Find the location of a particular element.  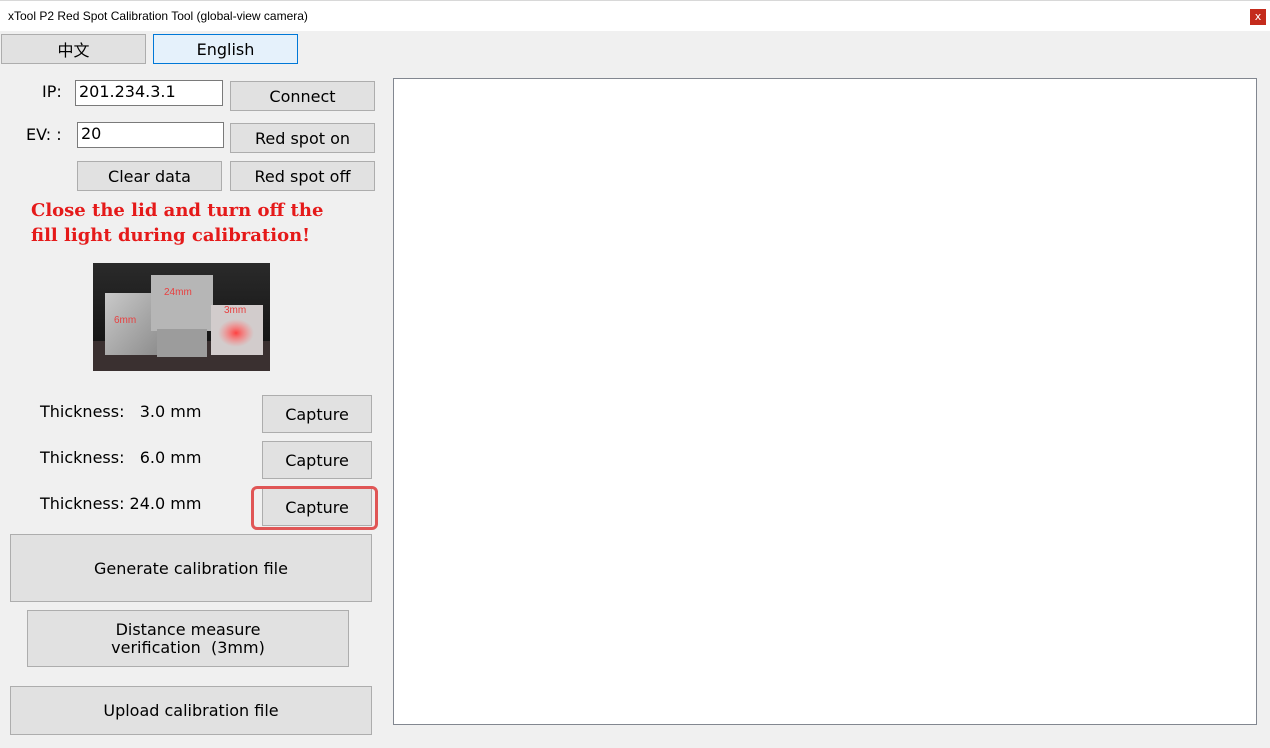

calibration-blocks-photo: 24mm 6mm 3mm is located at coordinates (181, 317).